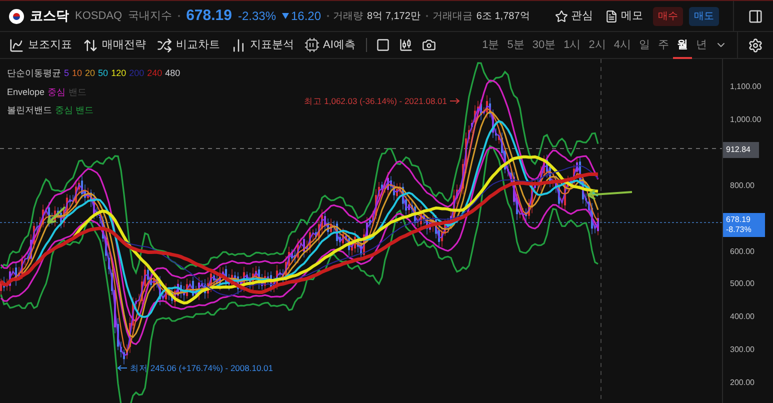 The image size is (773, 403). Describe the element at coordinates (201, 368) in the screenshot. I see `low-annotation: 최저 245.06 (+176.74%) - 2008.10.01` at that location.